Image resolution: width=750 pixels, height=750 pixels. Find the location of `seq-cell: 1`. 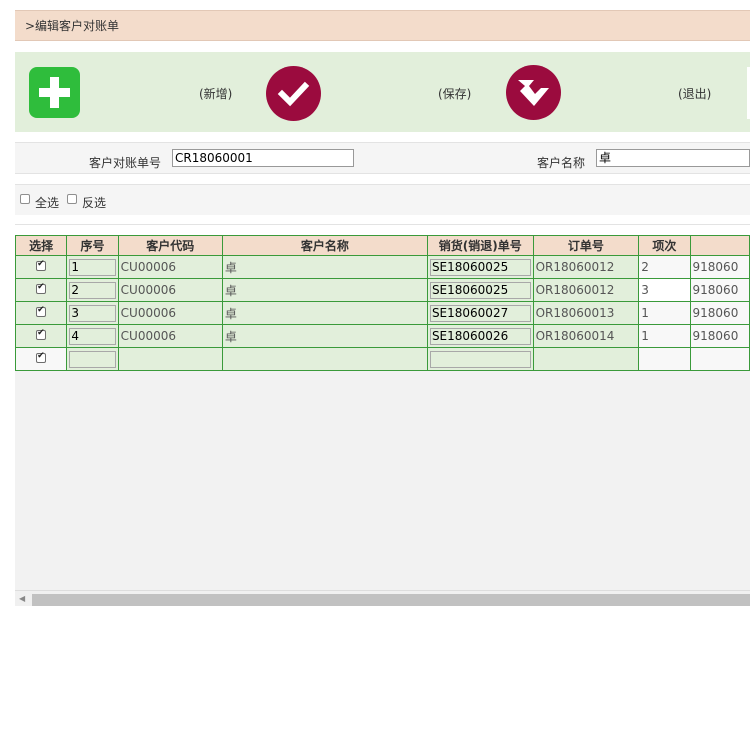

seq-cell: 1 is located at coordinates (92, 267).